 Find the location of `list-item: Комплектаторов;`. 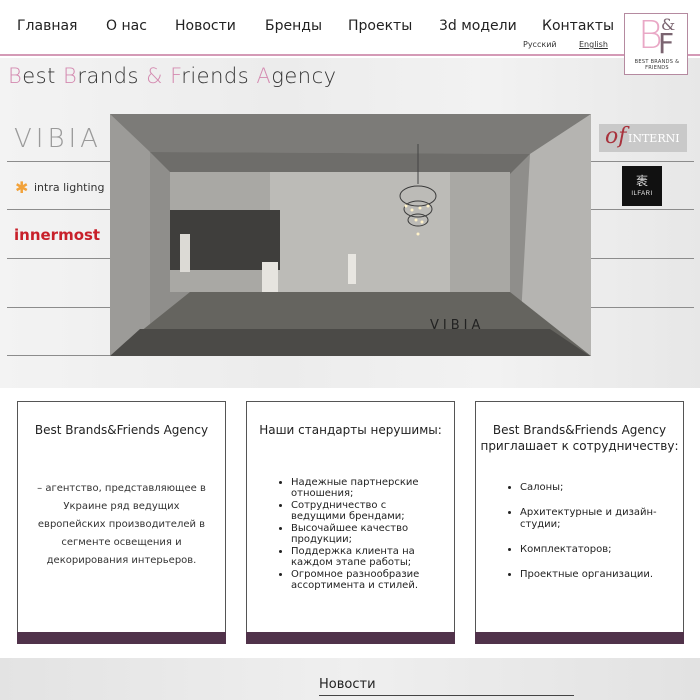

list-item: Комплектаторов; is located at coordinates (600, 550).